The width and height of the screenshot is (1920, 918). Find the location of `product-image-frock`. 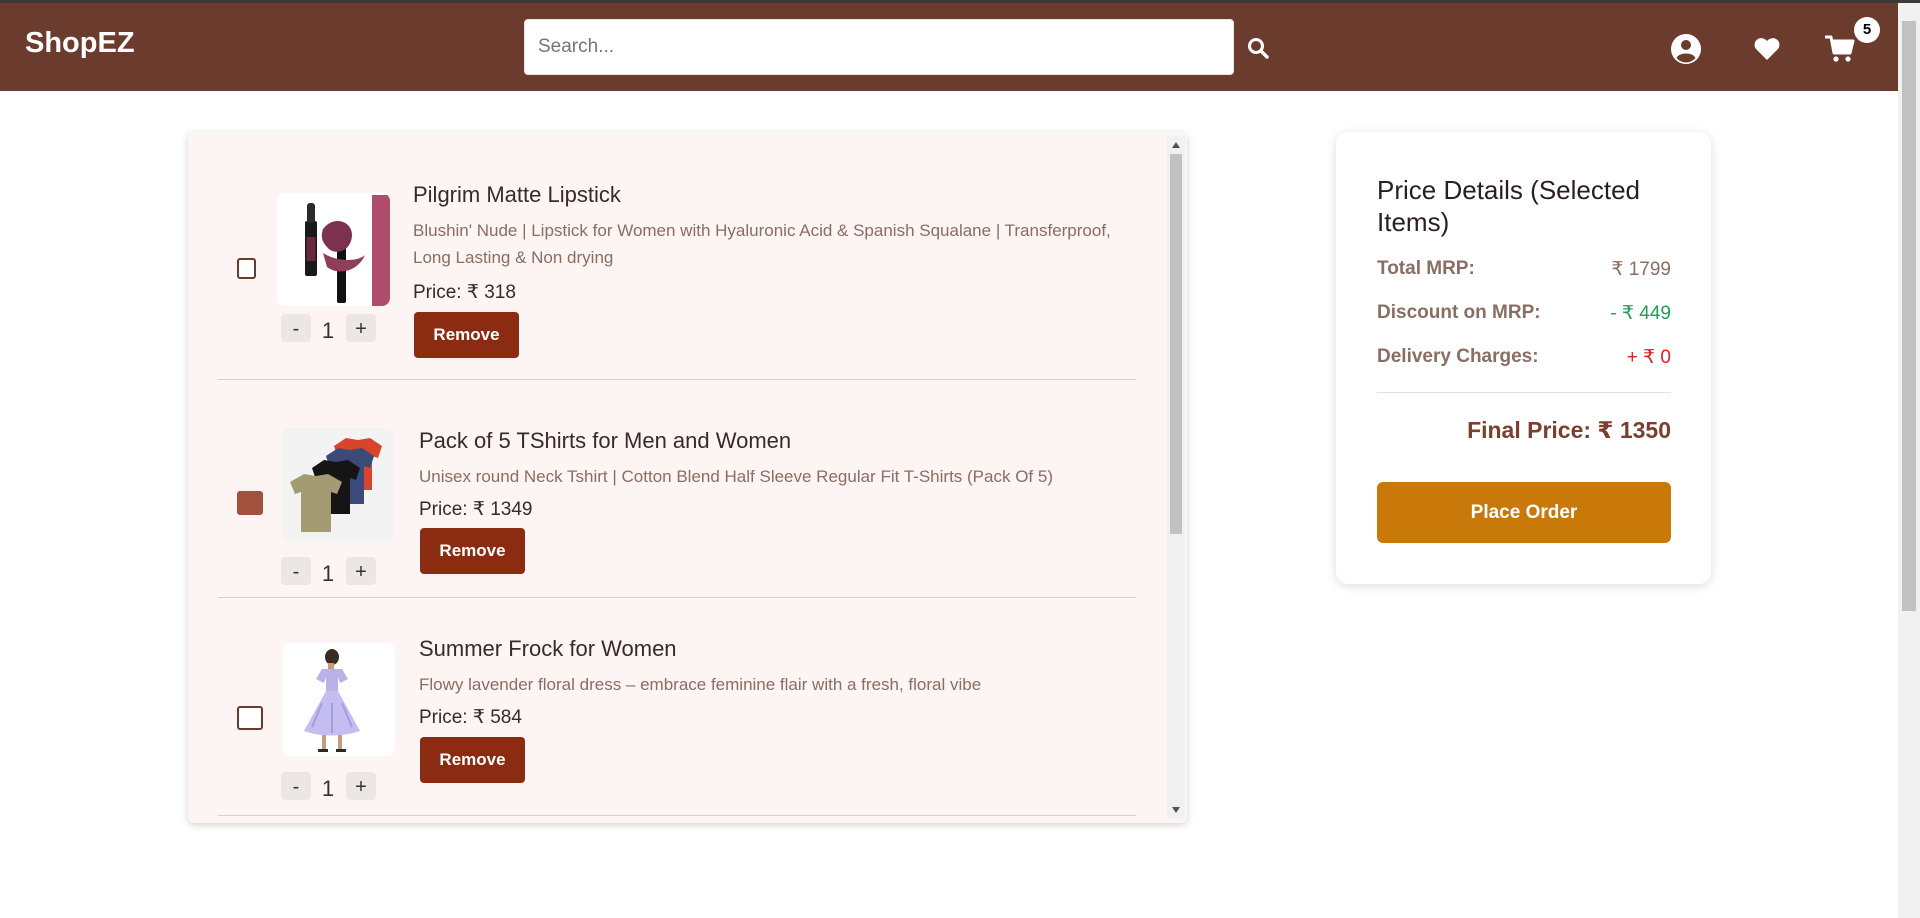

product-image-frock is located at coordinates (338, 699).